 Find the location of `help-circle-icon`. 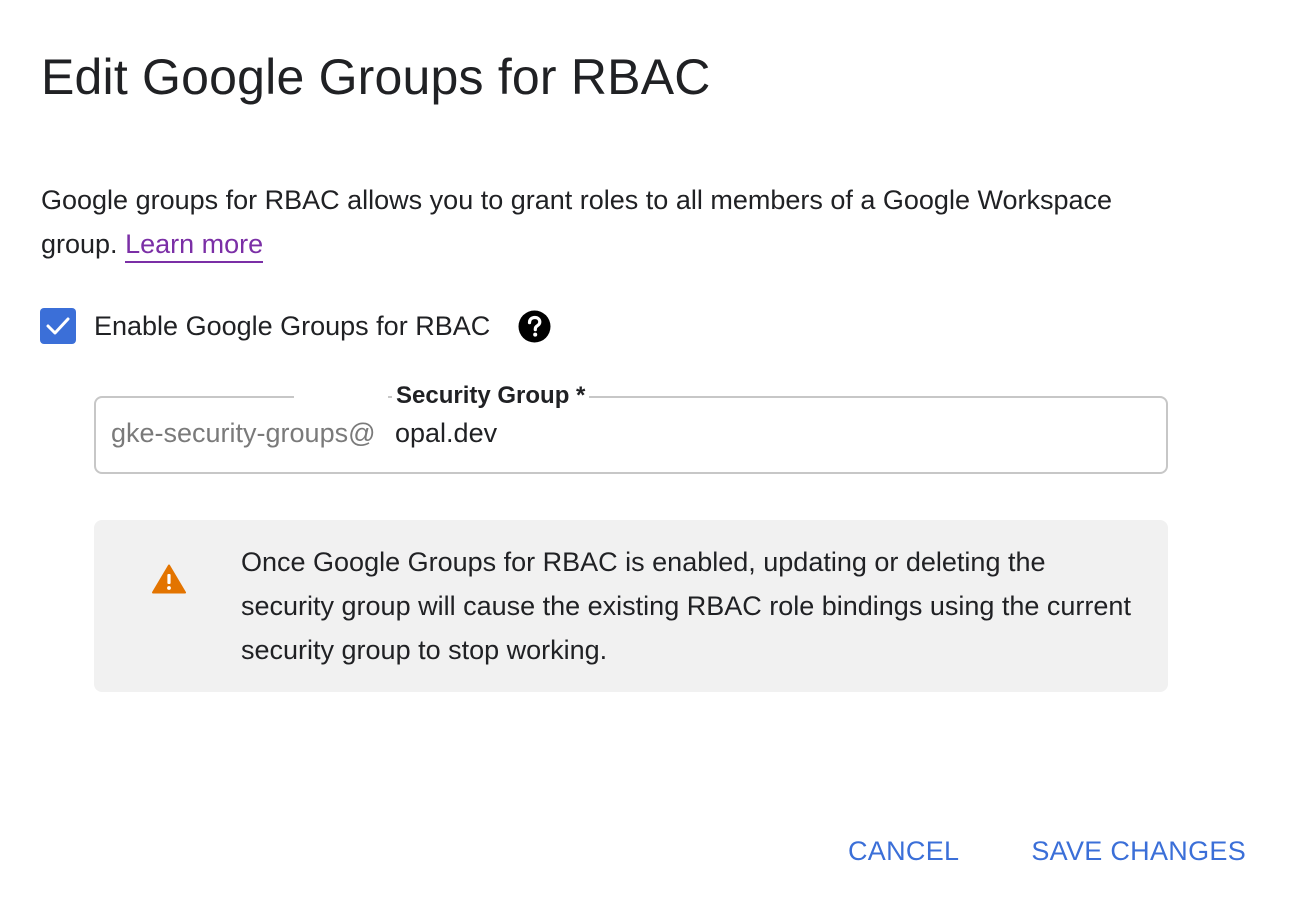

help-circle-icon is located at coordinates (534, 326).